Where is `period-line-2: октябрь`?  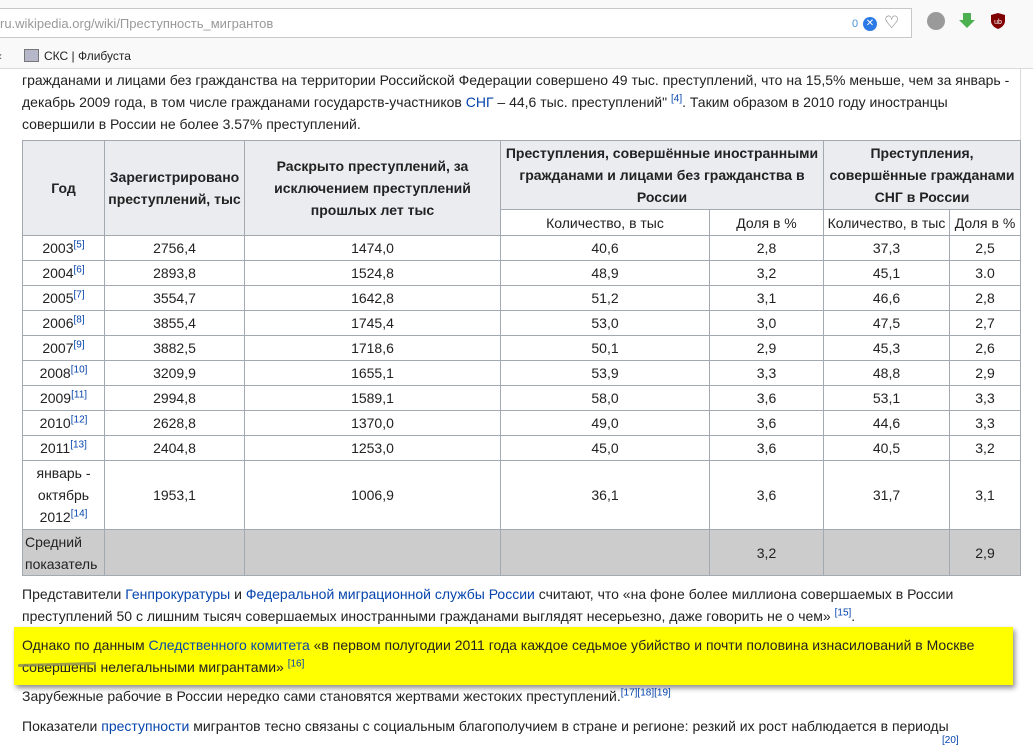 period-line-2: октябрь is located at coordinates (63, 495).